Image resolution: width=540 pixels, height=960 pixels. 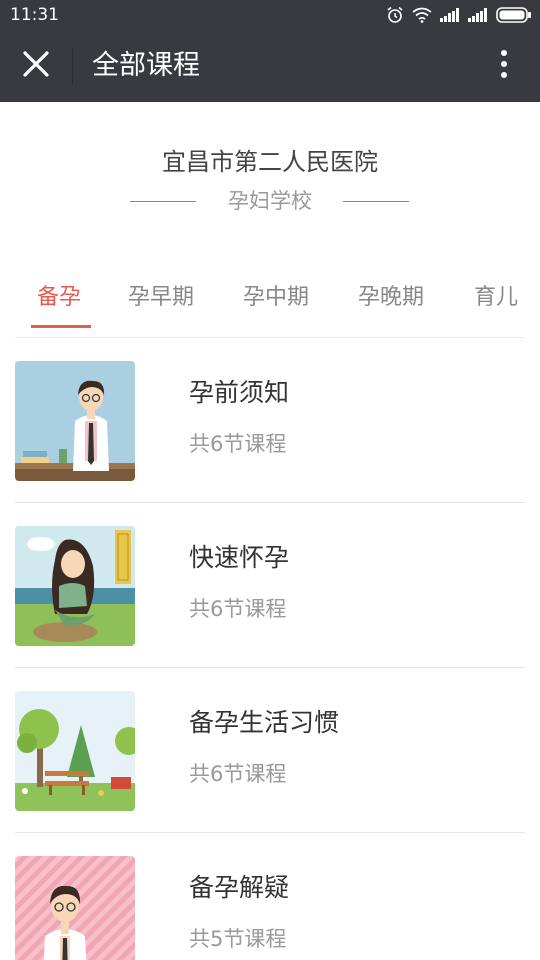 I want to click on course-title: 孕前须知, so click(x=239, y=392).